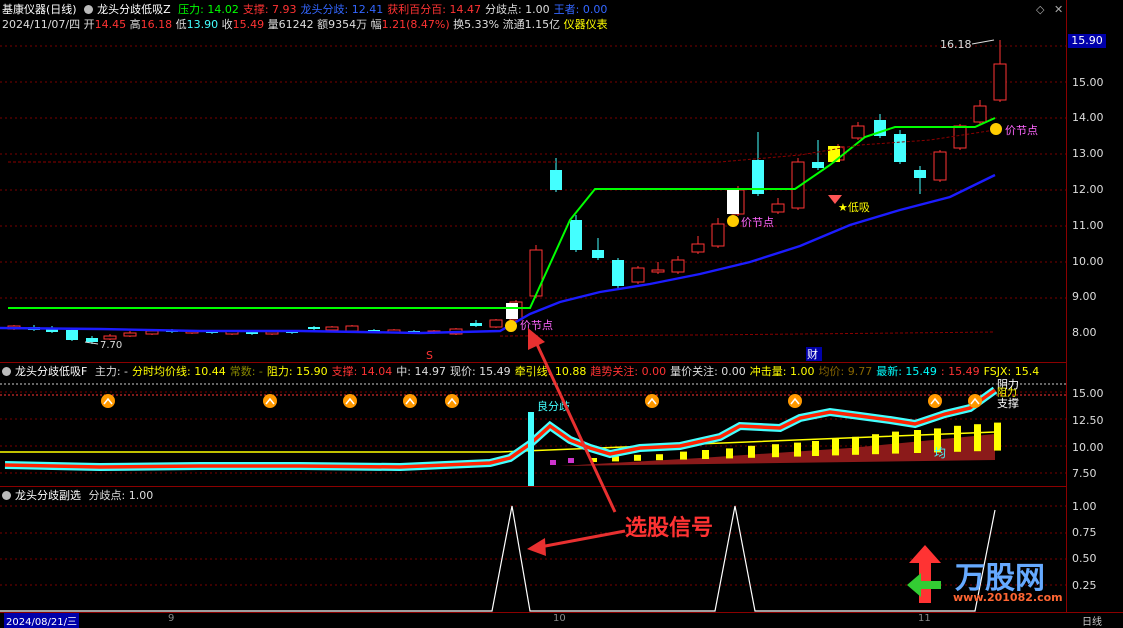  Describe the element at coordinates (669, 528) in the screenshot. I see `stock-selection-signal-callout: 选股信号` at that location.